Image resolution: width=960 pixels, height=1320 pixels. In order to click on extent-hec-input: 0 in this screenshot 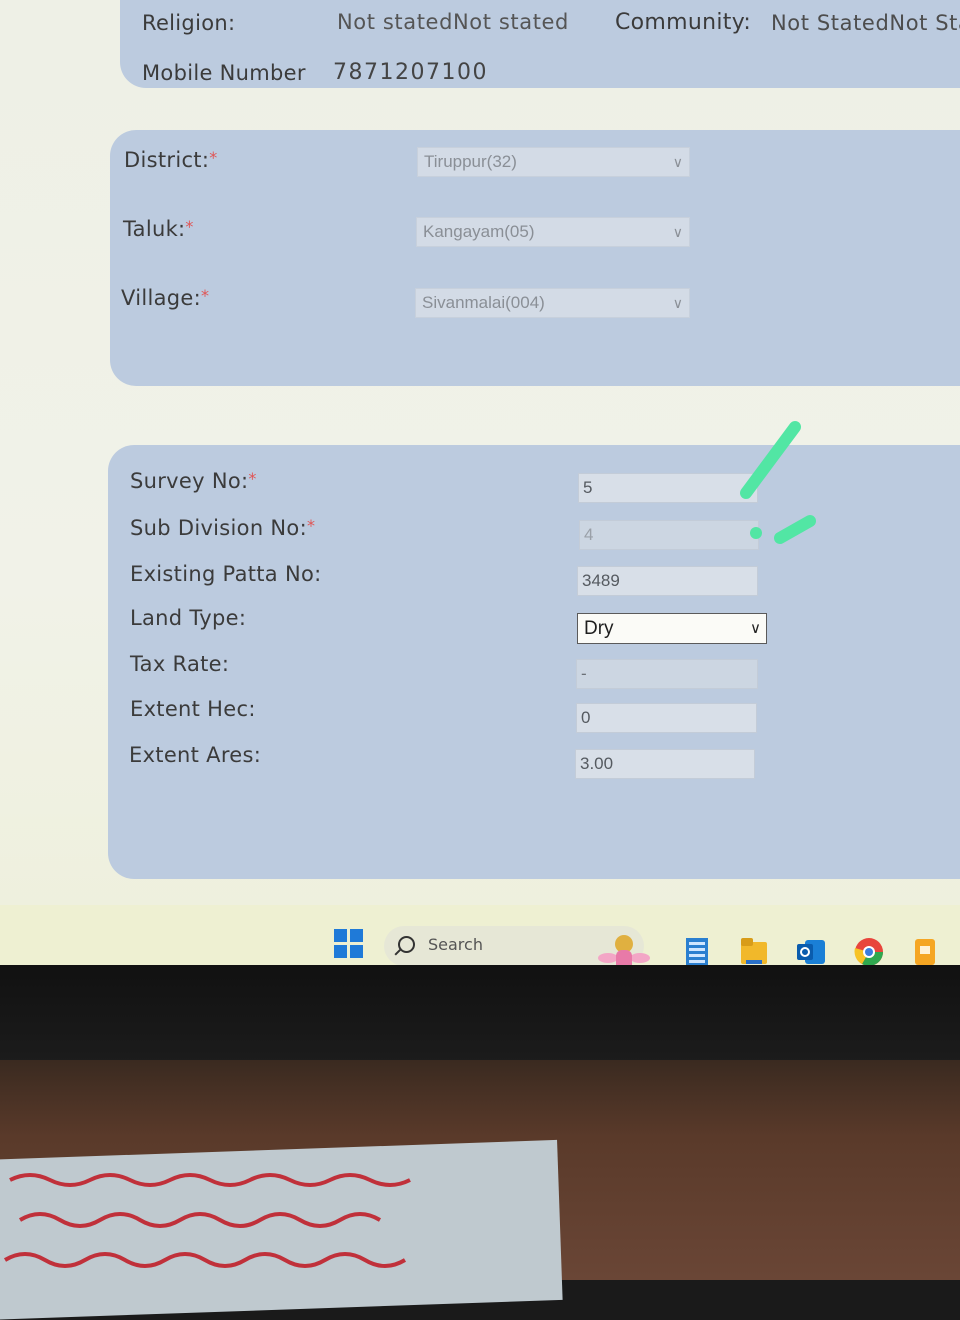, I will do `click(666, 718)`.